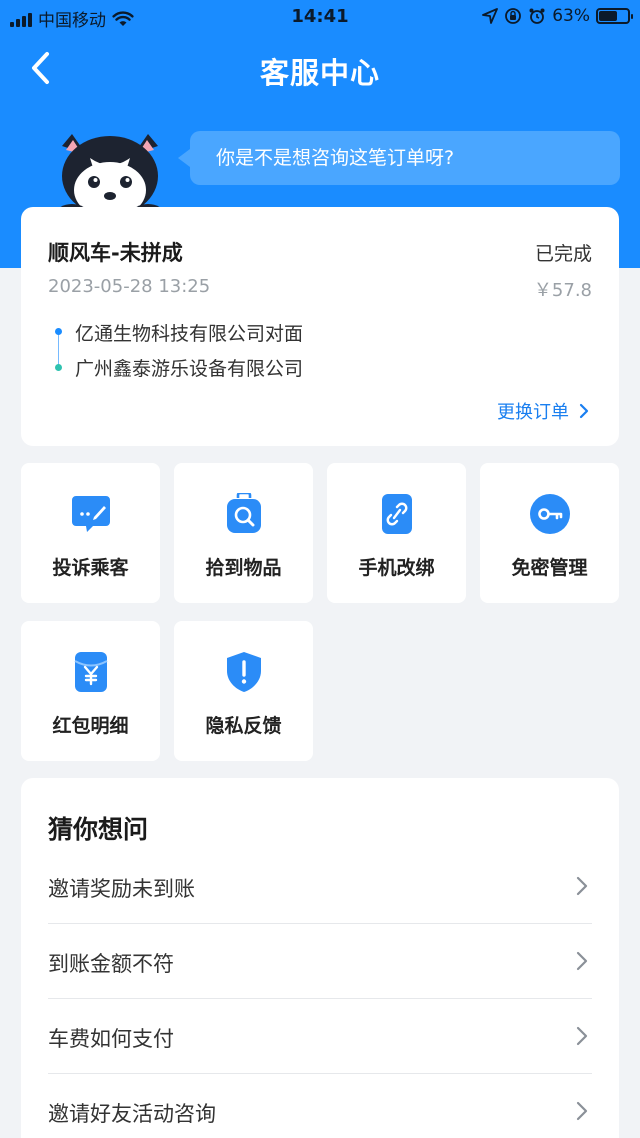 Image resolution: width=640 pixels, height=1138 pixels. What do you see at coordinates (513, 16) in the screenshot?
I see `rotation-lock-icon` at bounding box center [513, 16].